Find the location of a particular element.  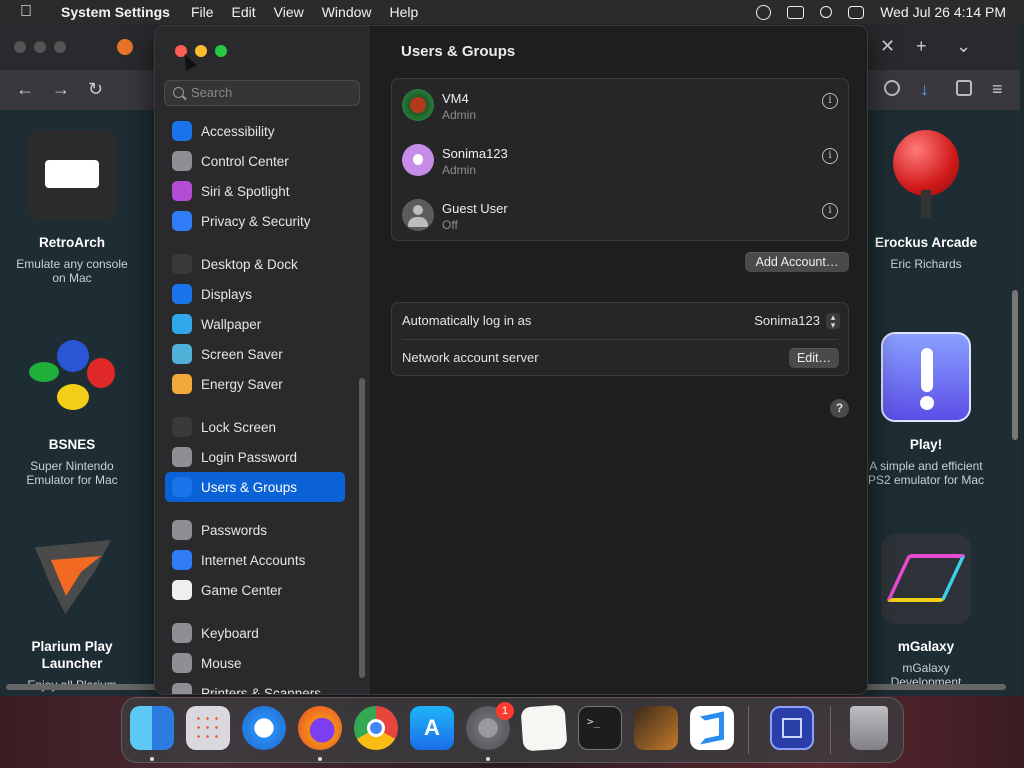

download-icon: ↓ is located at coordinates (924, 89).